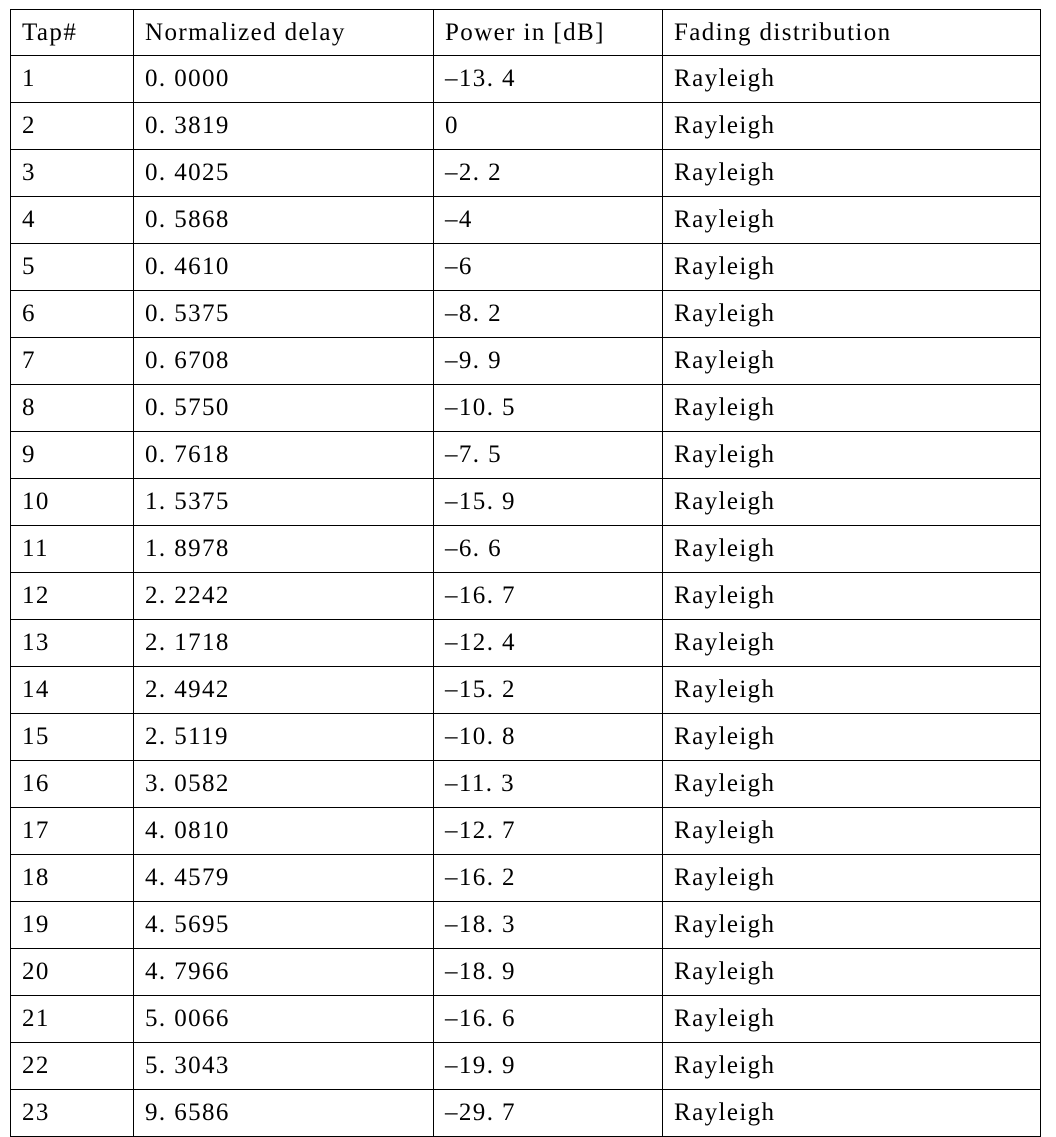 This screenshot has height=1137, width=1056. Describe the element at coordinates (283, 1019) in the screenshot. I see `cell-delay: 5. 0066` at that location.